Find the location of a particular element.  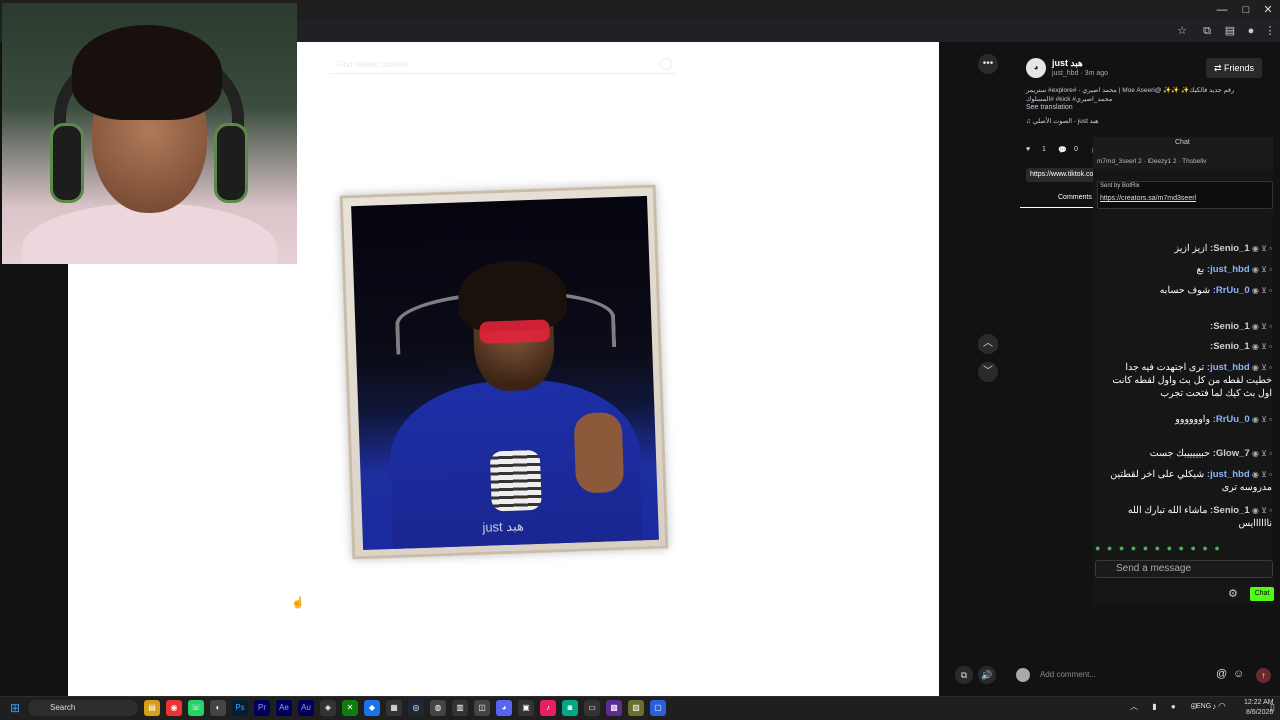

chat-message: ▫ ⊻ ◉ just_hbd: بع is located at coordinates (1234, 269).